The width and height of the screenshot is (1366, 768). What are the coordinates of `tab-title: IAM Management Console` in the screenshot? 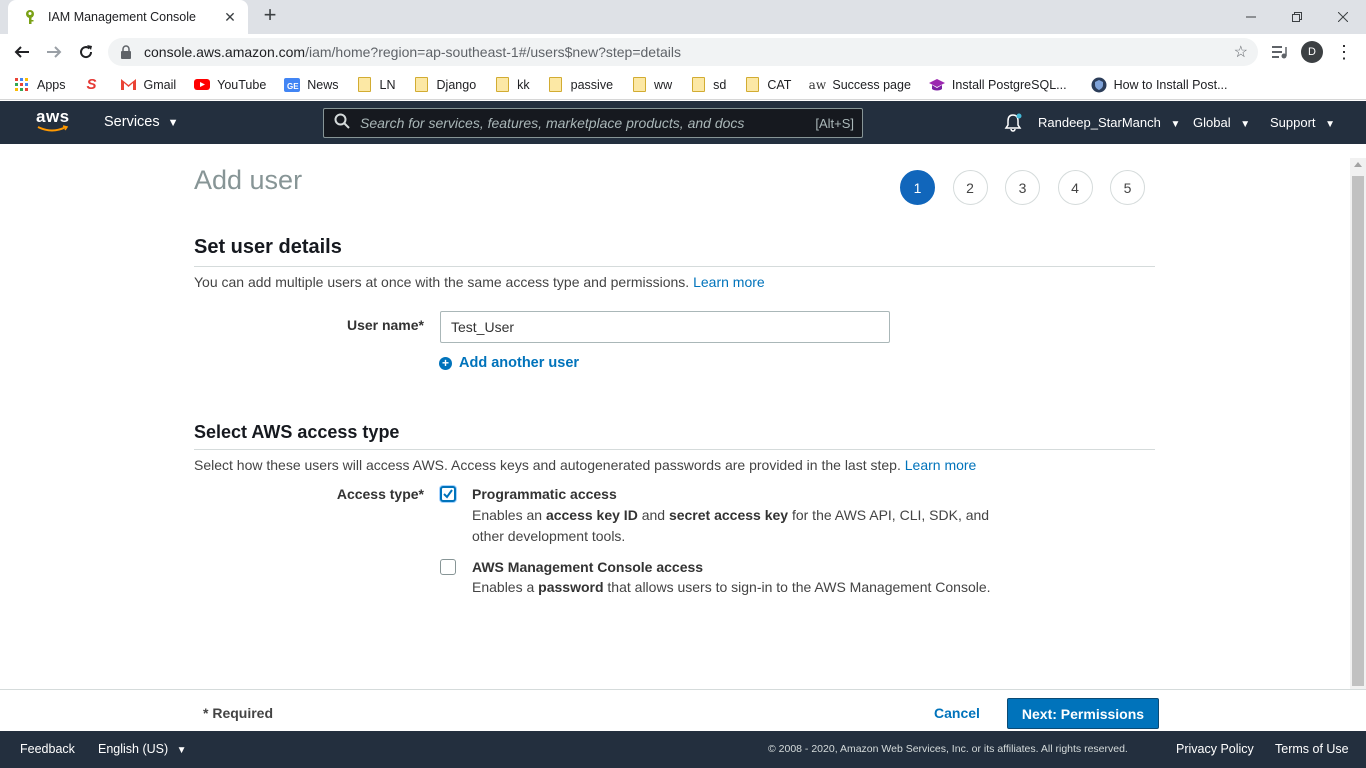 It's located at (122, 17).